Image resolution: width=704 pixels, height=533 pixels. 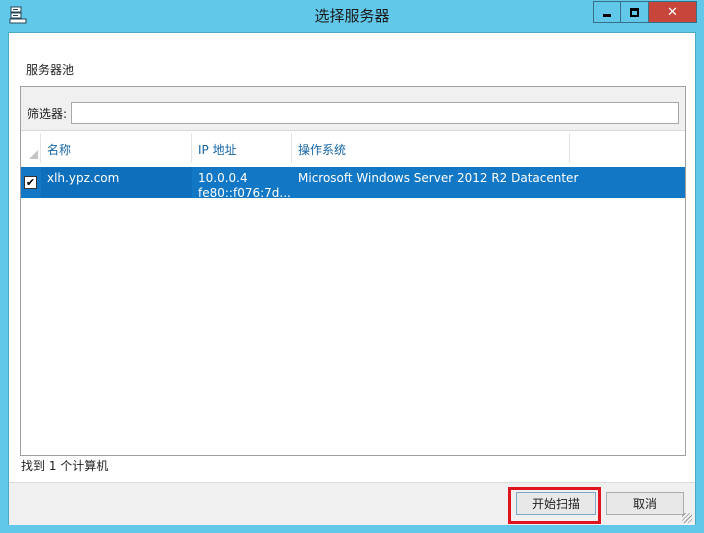 What do you see at coordinates (116, 182) in the screenshot?
I see `server-name: xlh.ypz.com` at bounding box center [116, 182].